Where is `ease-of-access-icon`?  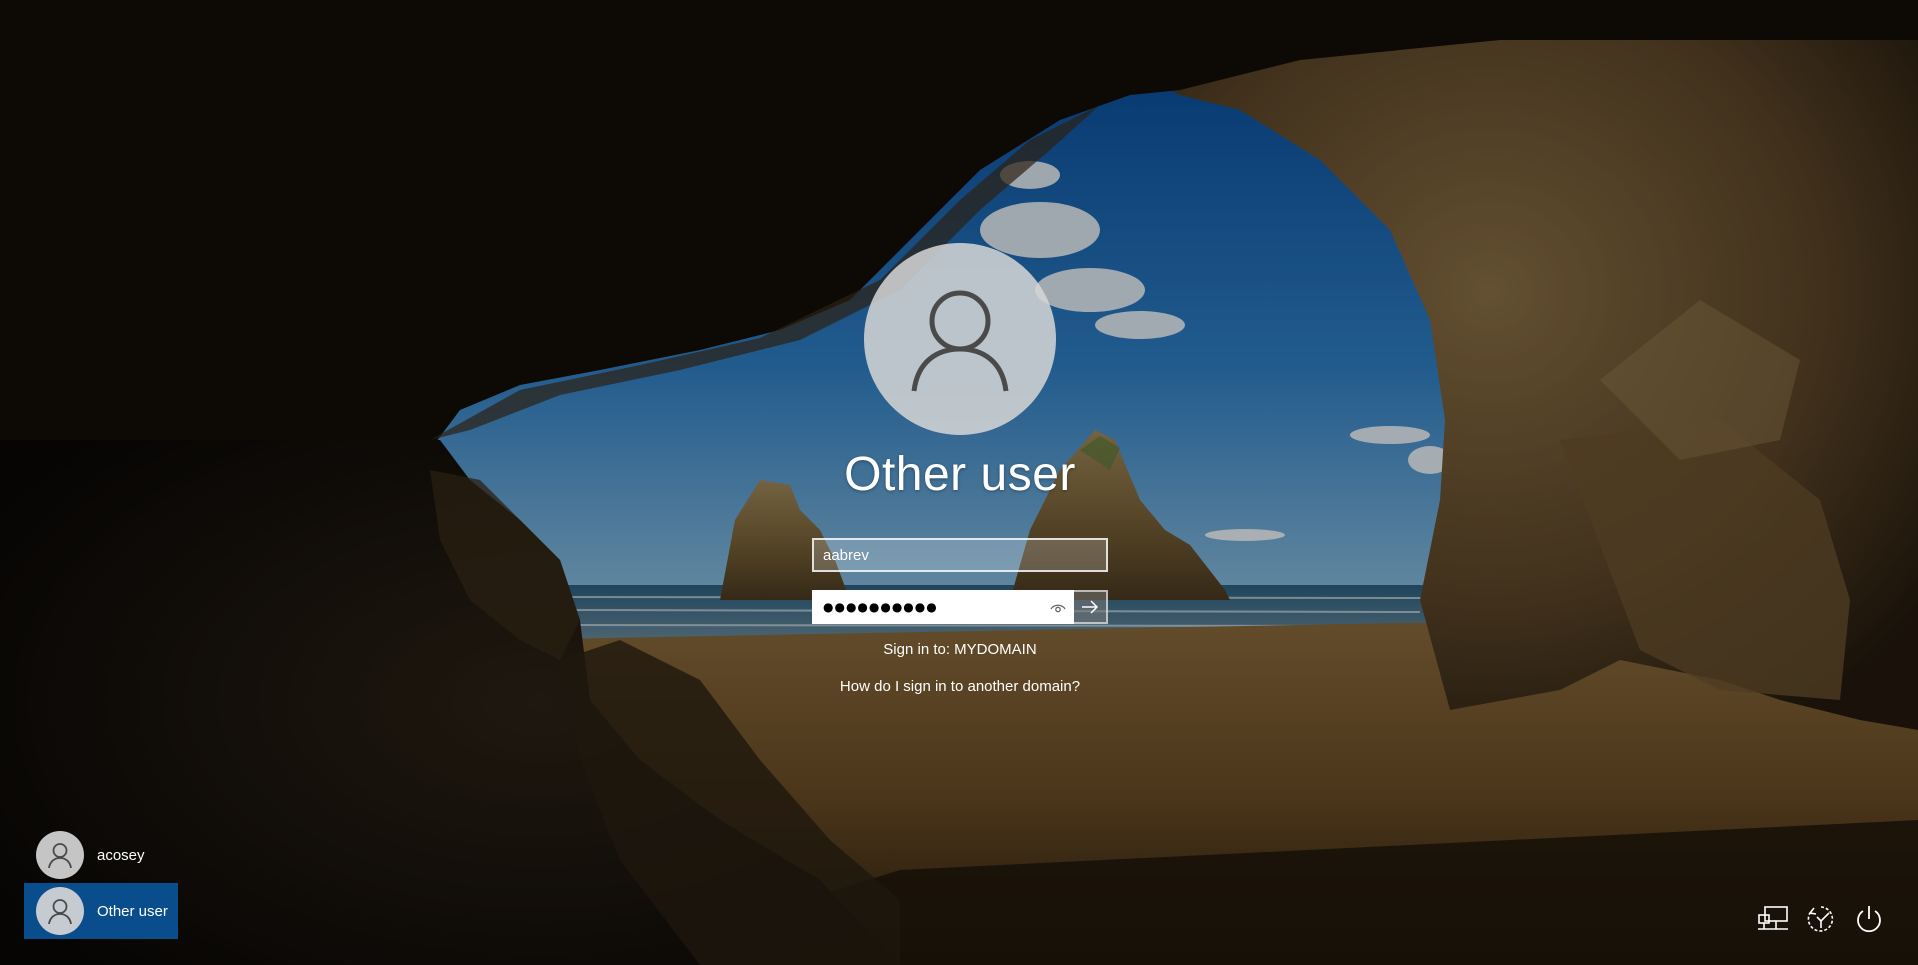 ease-of-access-icon is located at coordinates (1820, 919).